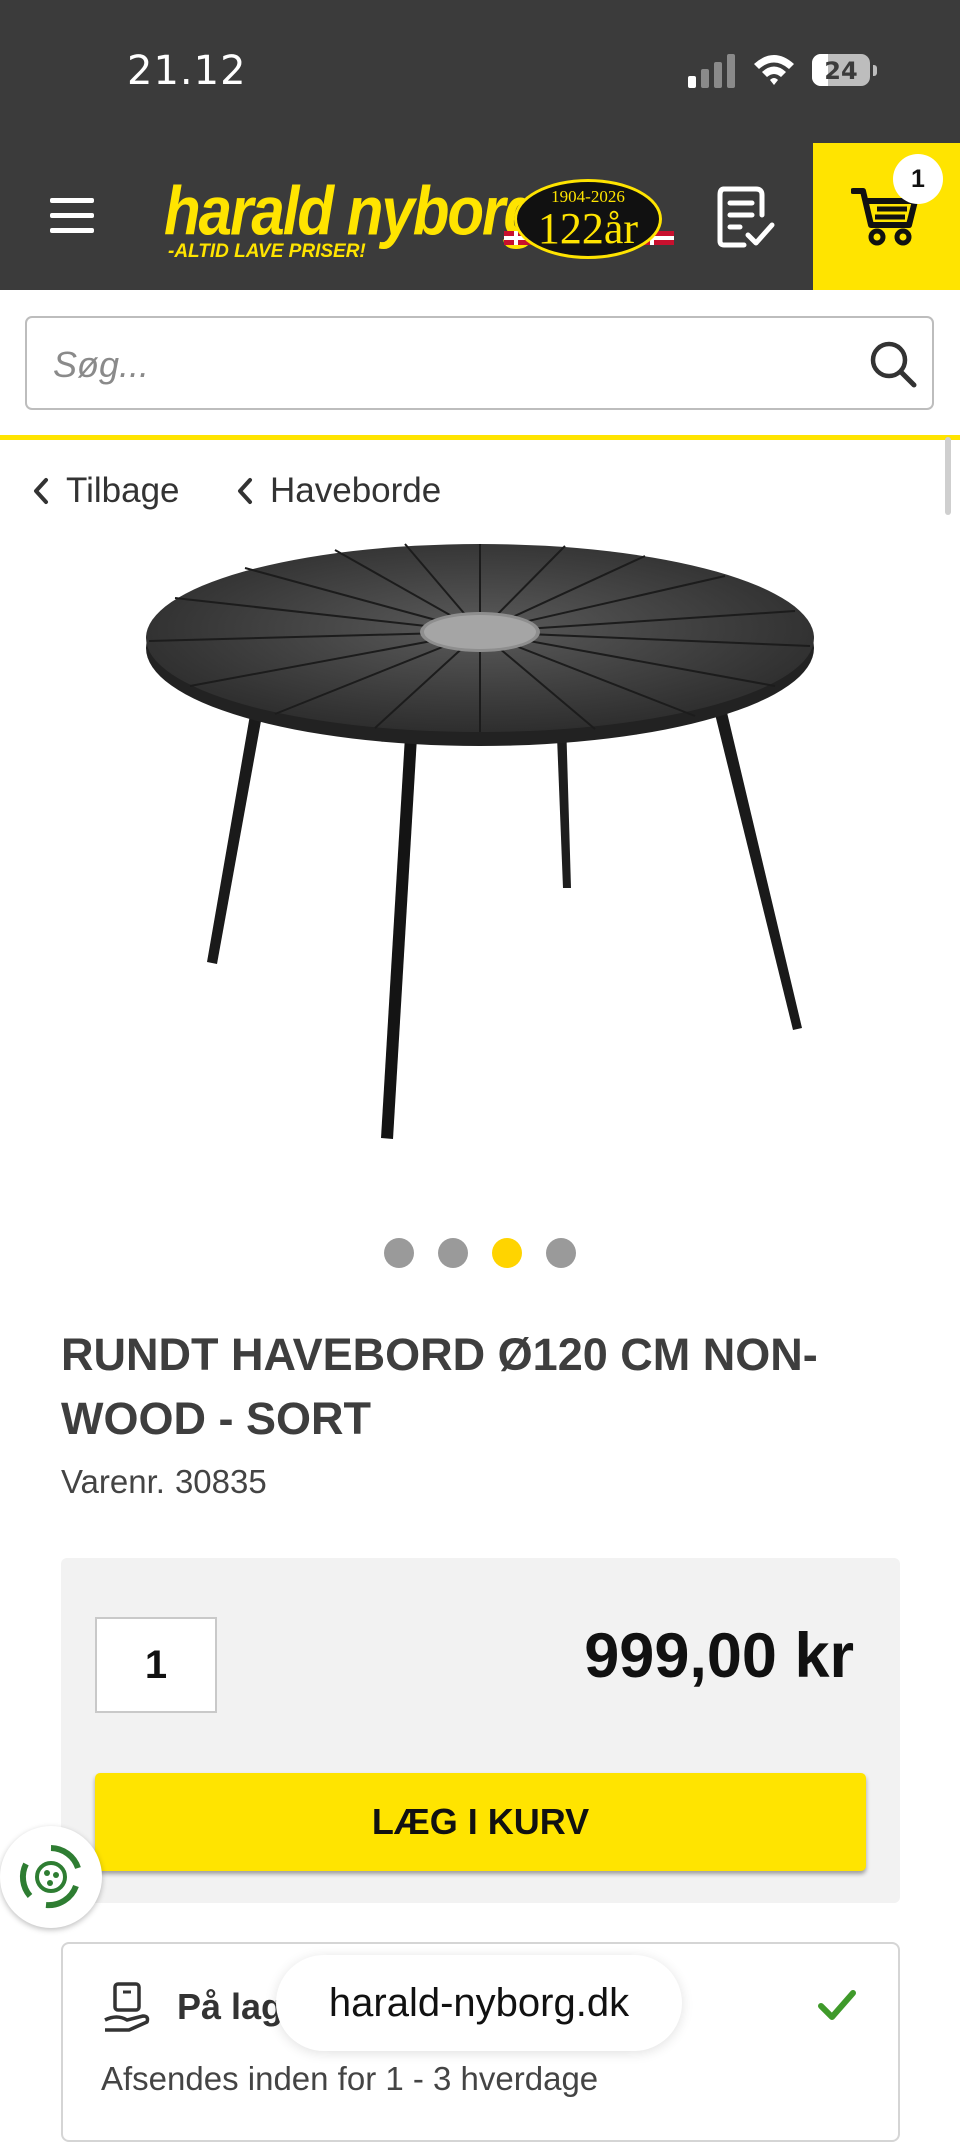  Describe the element at coordinates (886, 216) in the screenshot. I see `cart-button: 1` at that location.